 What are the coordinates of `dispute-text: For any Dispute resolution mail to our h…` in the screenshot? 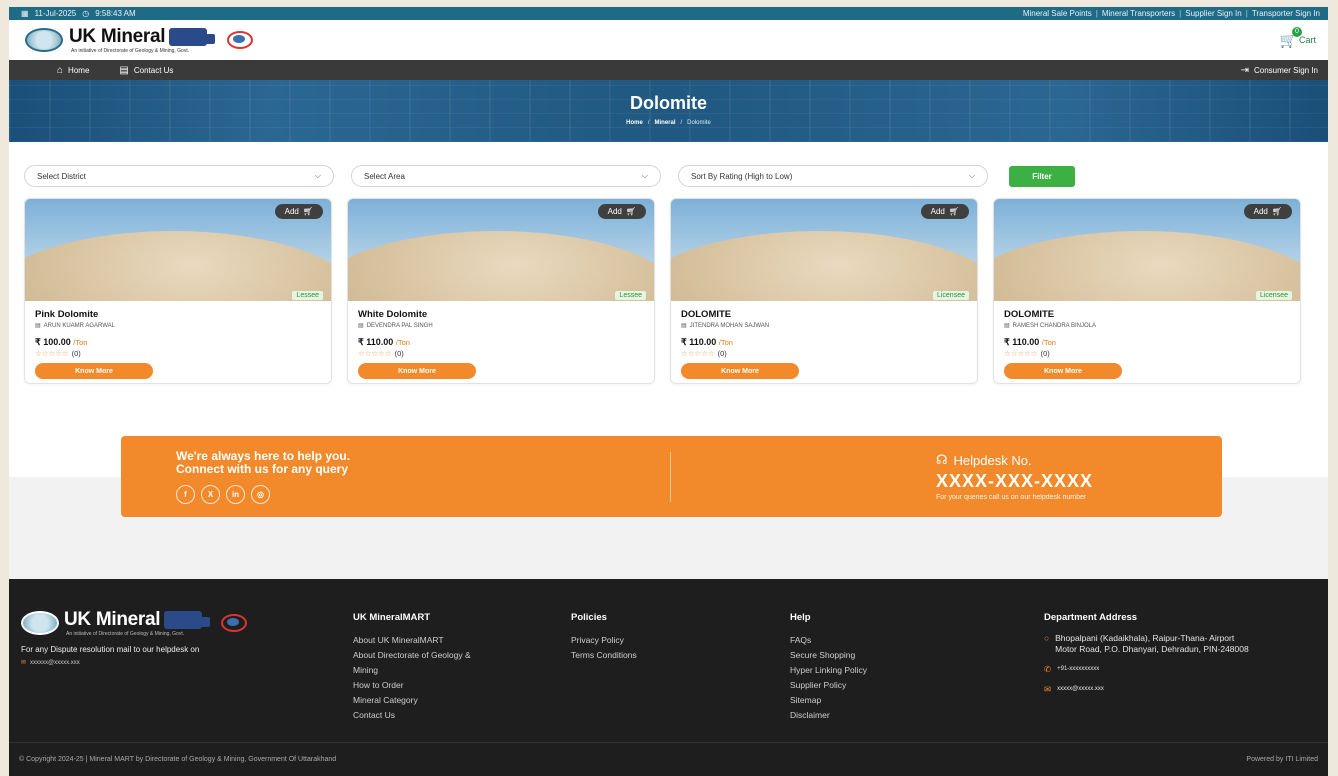 It's located at (110, 649).